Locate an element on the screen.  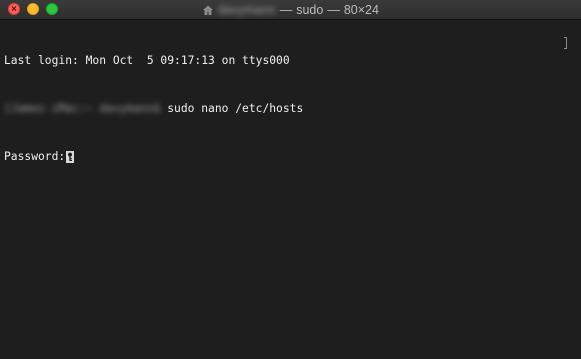
window-title: davymann — sudo — 80×24 is located at coordinates (290, 9).